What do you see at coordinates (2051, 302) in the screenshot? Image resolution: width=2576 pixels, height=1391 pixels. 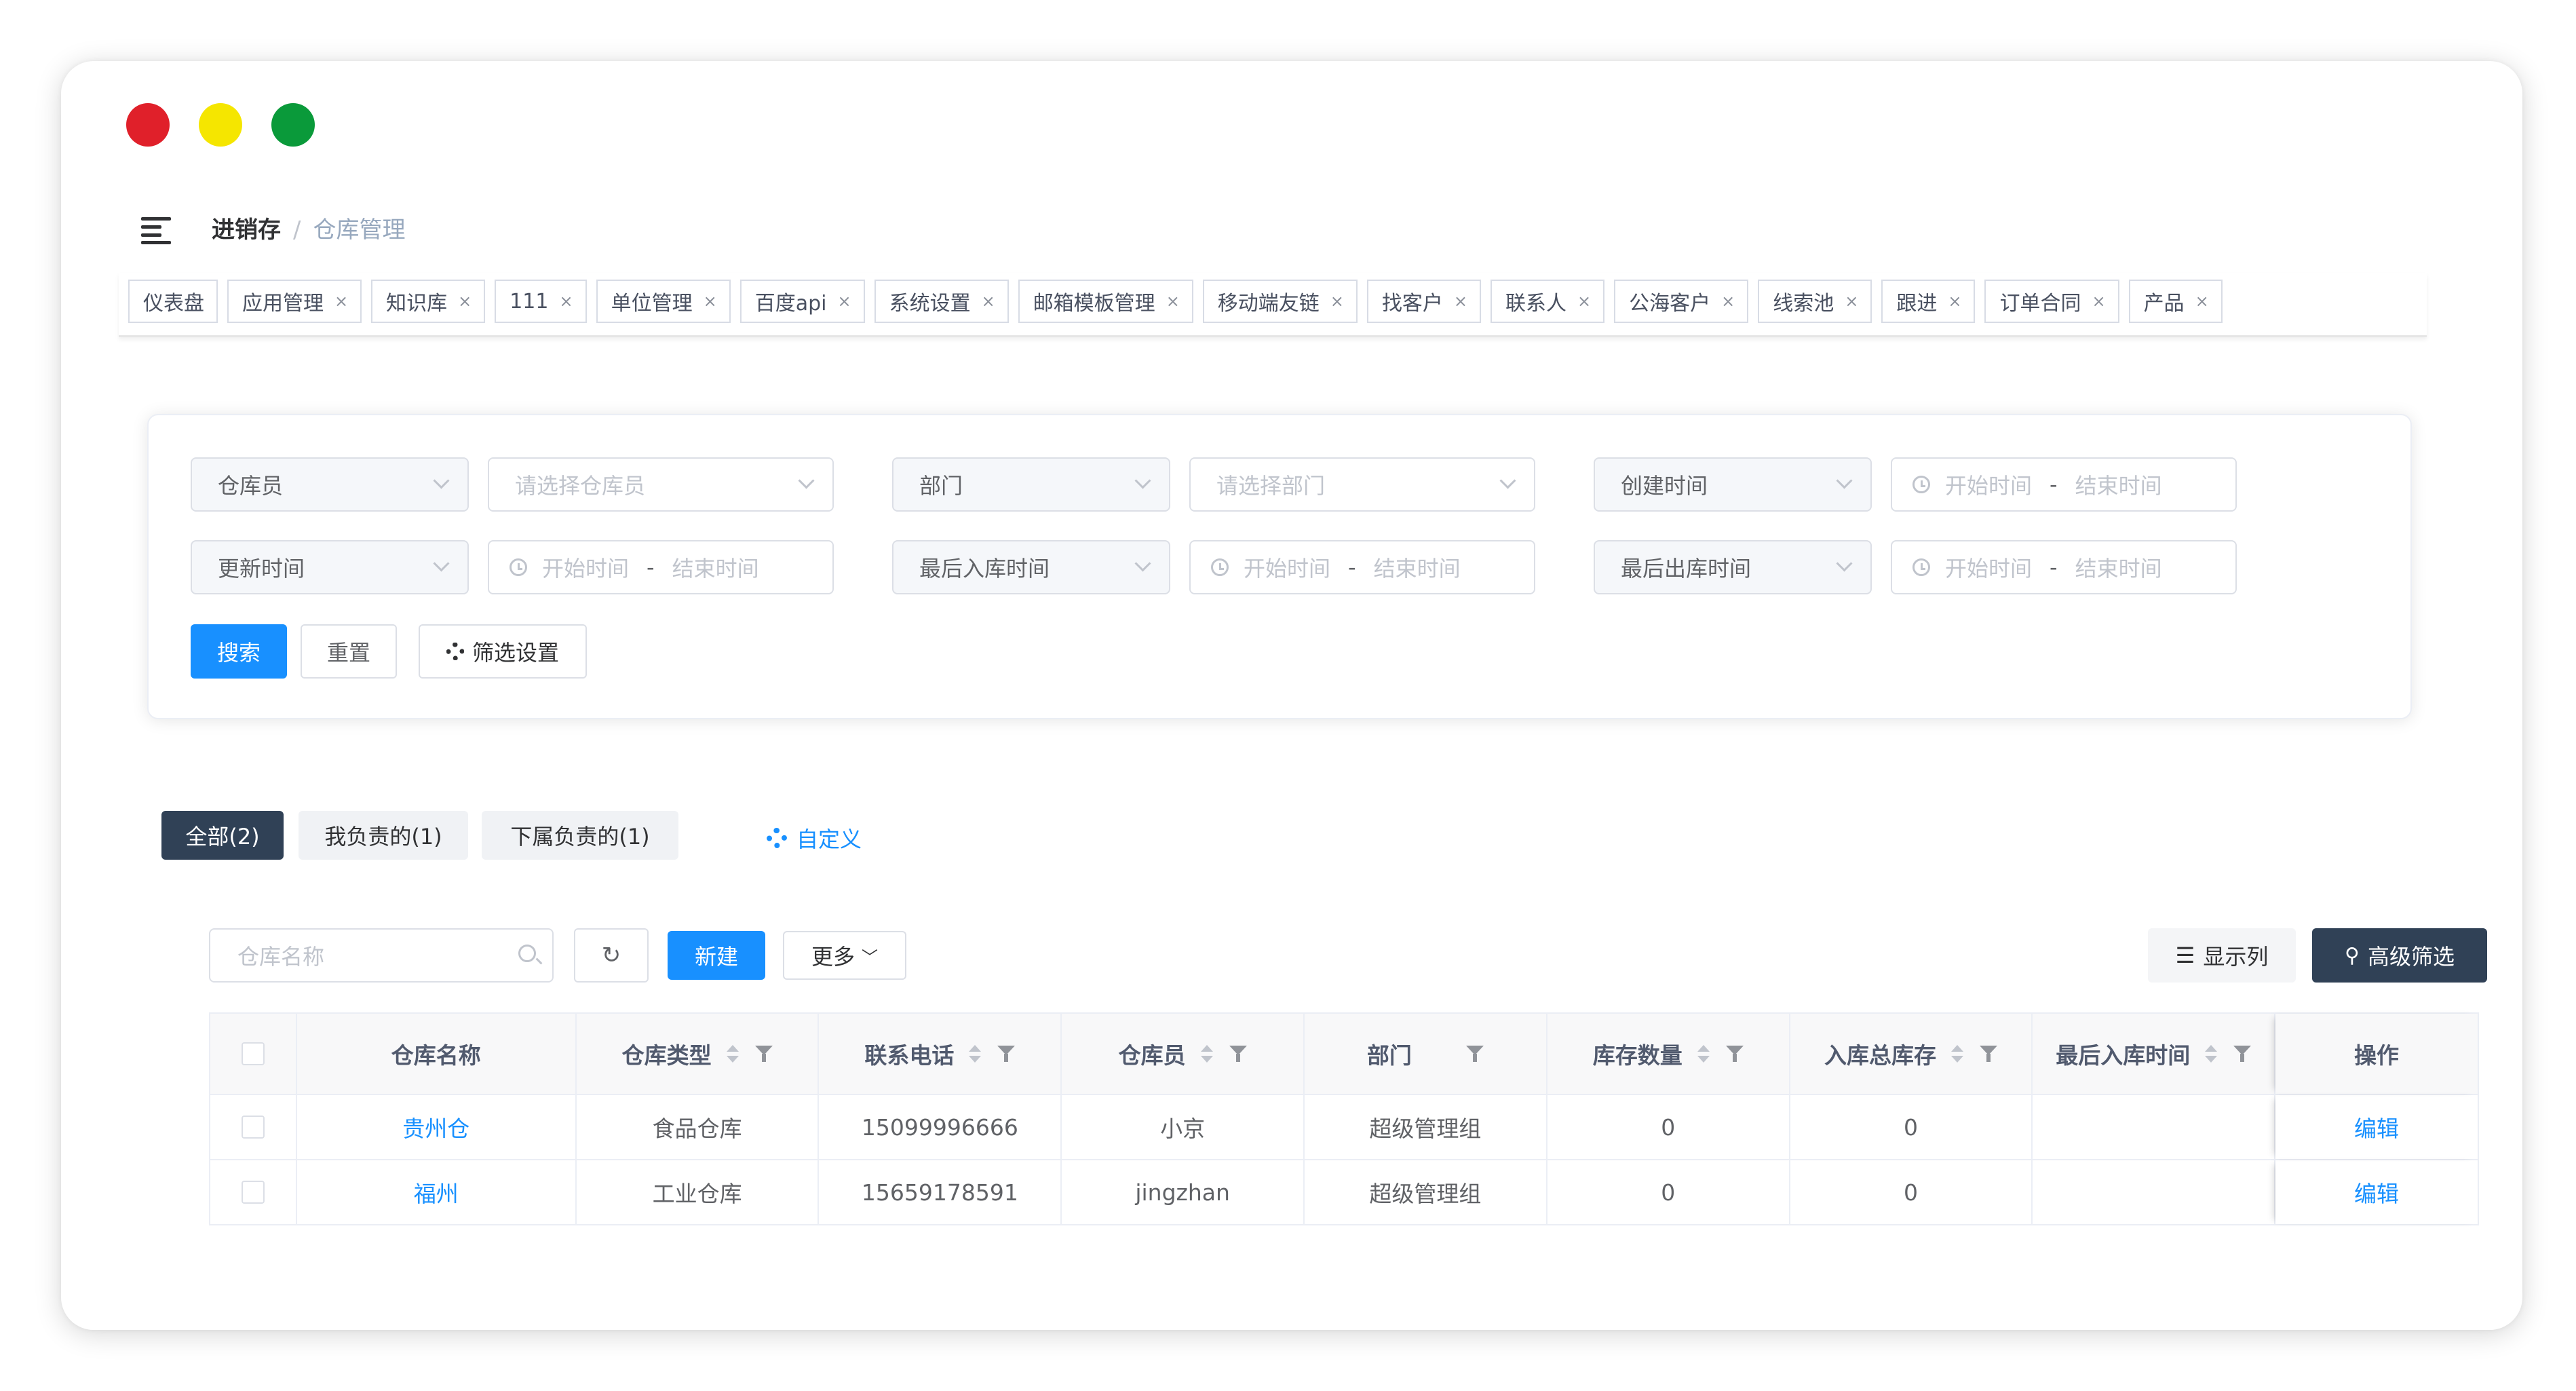 I see `tag-item: 订单合同 ×` at bounding box center [2051, 302].